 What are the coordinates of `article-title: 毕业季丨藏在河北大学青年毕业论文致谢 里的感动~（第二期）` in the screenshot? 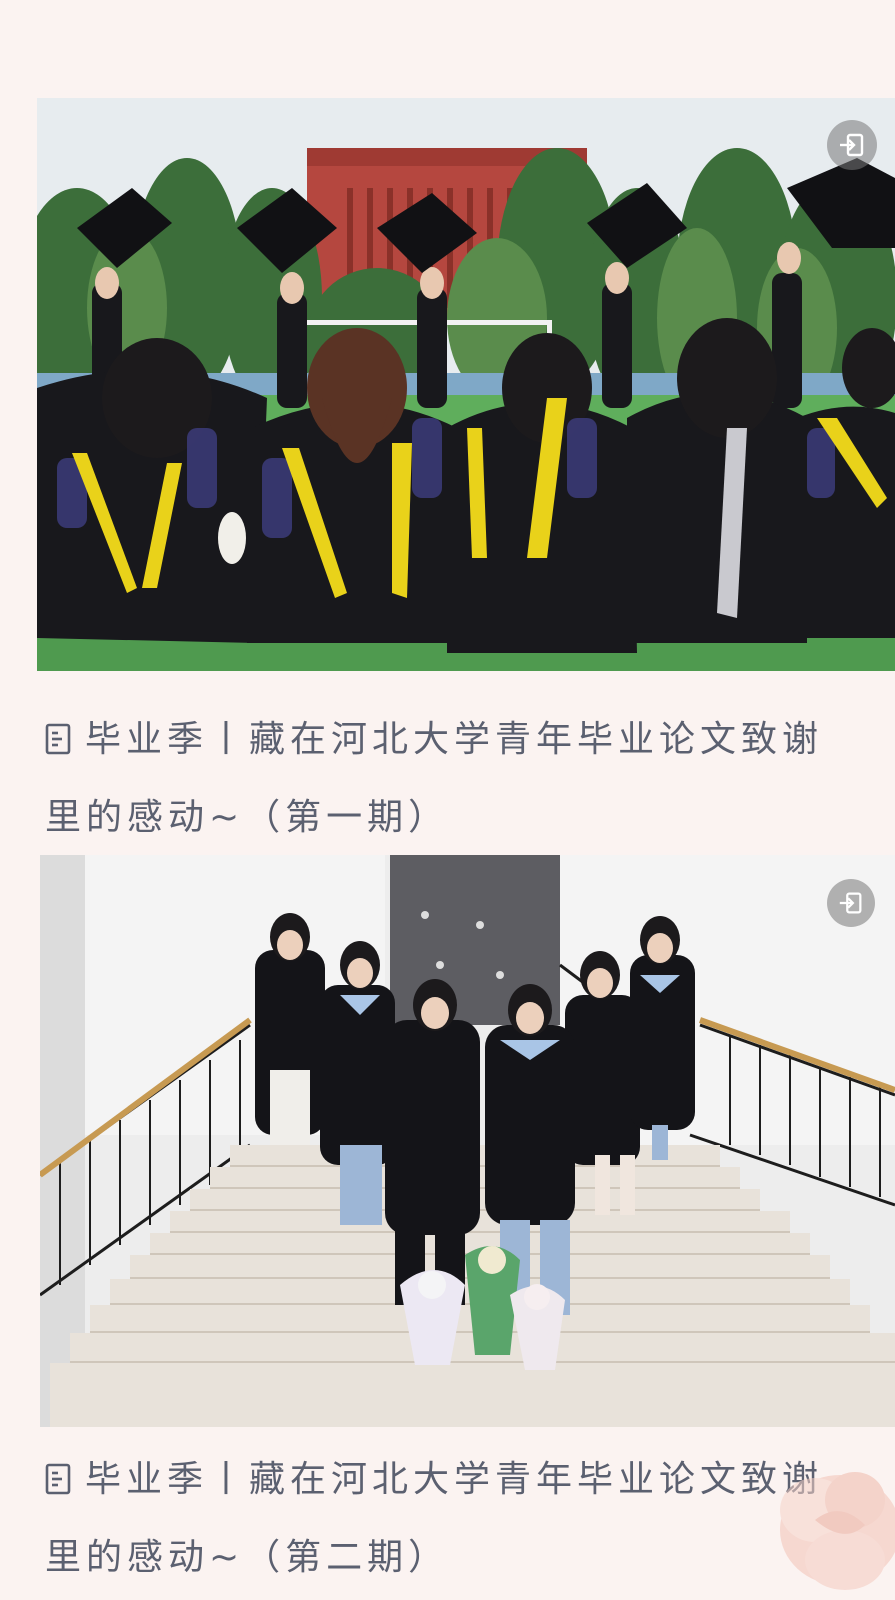 It's located at (466, 1519).